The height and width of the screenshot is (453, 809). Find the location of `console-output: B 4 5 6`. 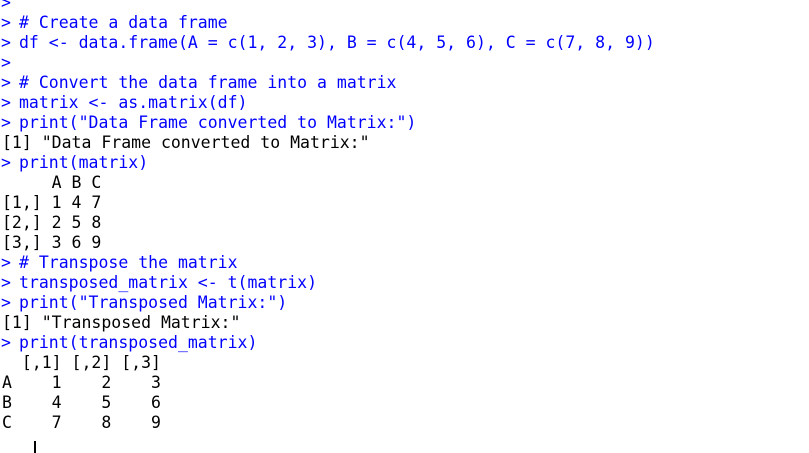

console-output: B 4 5 6 is located at coordinates (81, 402).